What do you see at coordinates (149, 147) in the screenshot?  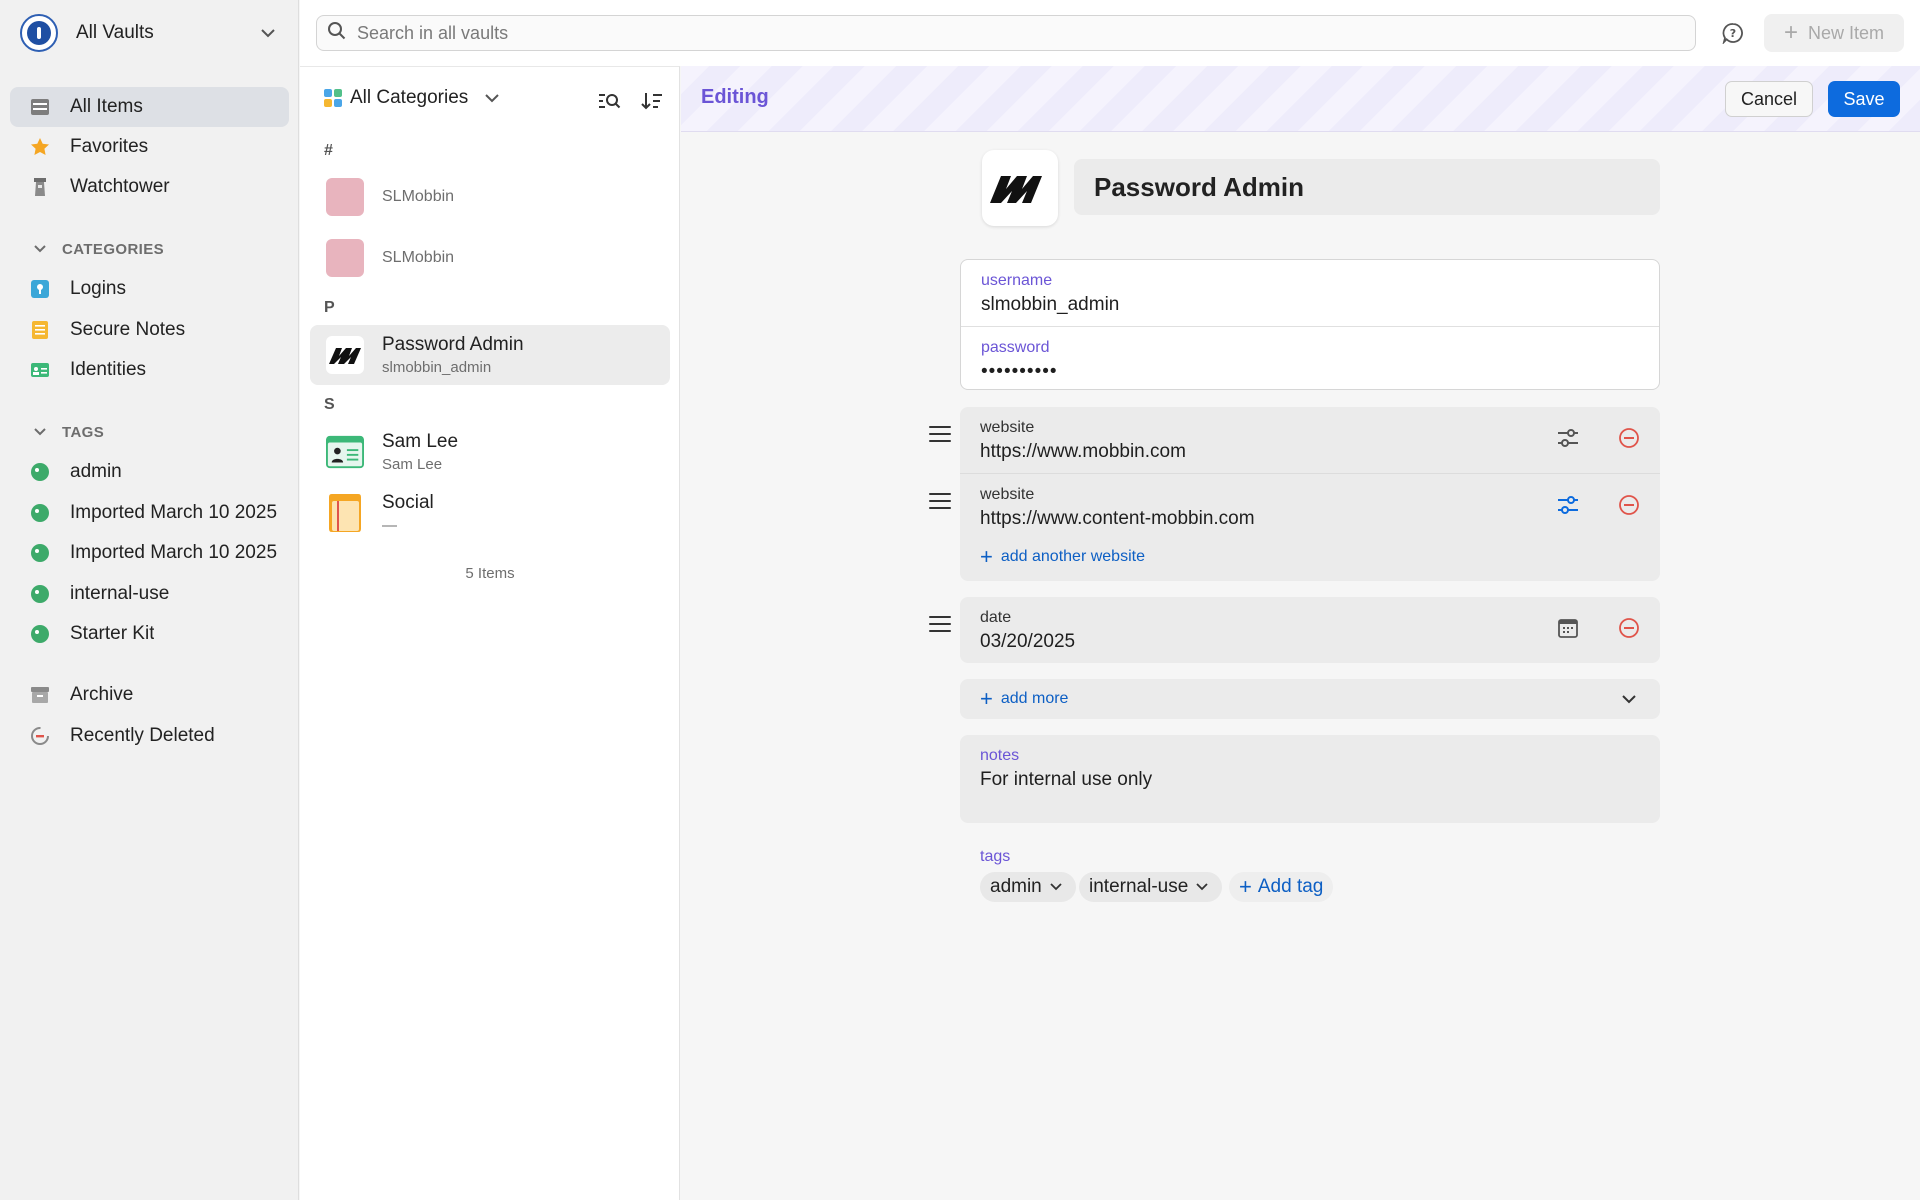 I see `sidebar-item-favorites: Favorites` at bounding box center [149, 147].